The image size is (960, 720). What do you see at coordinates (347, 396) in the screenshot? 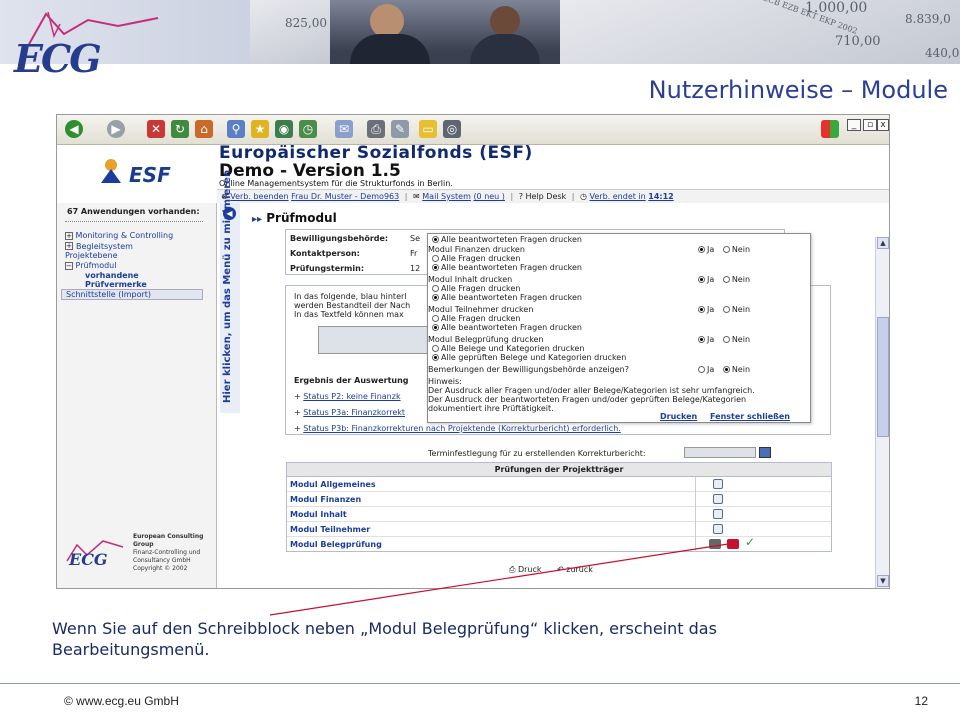
I see `status-link: + Status P2: keine Finanzk` at bounding box center [347, 396].